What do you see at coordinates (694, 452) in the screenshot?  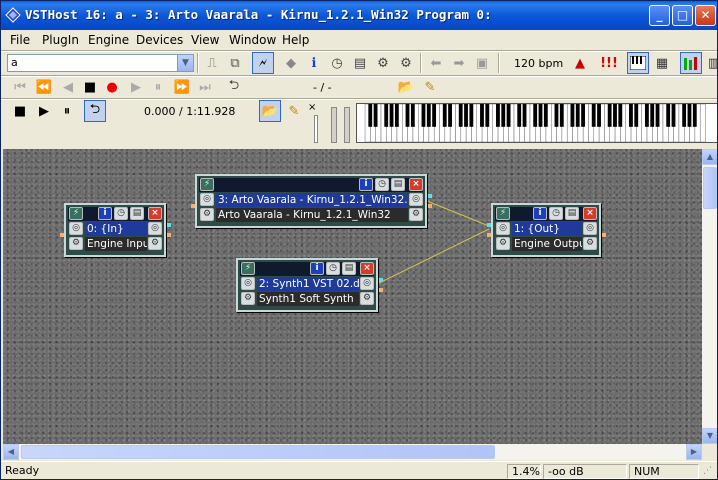 I see `scroll-right-icon: ▶` at bounding box center [694, 452].